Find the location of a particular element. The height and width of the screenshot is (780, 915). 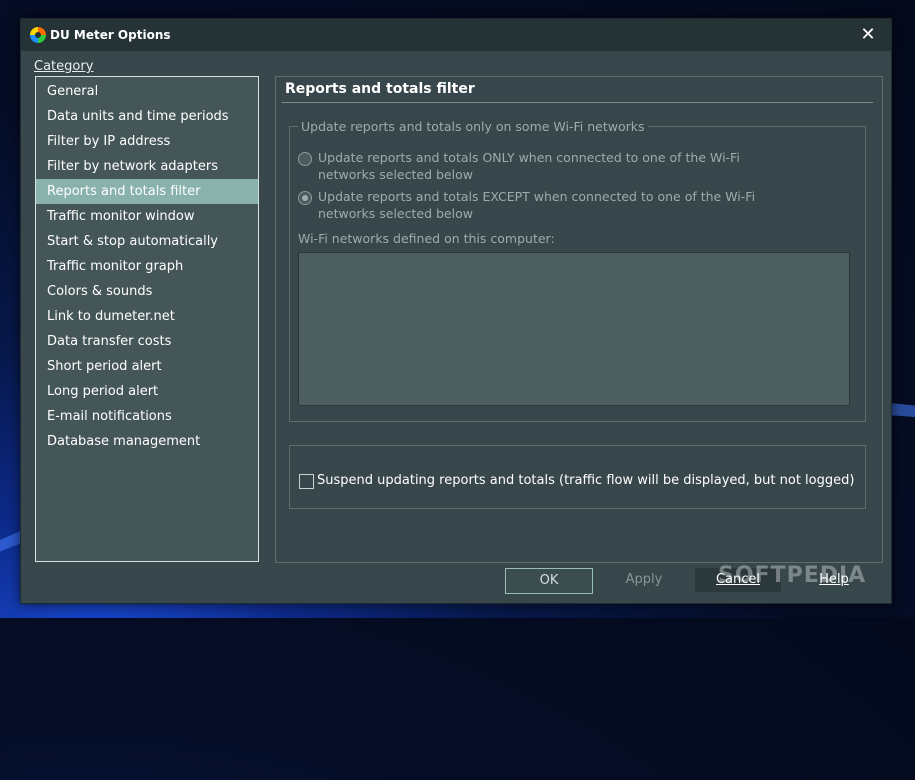

softpedia-watermark: SOFTPEDIA is located at coordinates (792, 575).